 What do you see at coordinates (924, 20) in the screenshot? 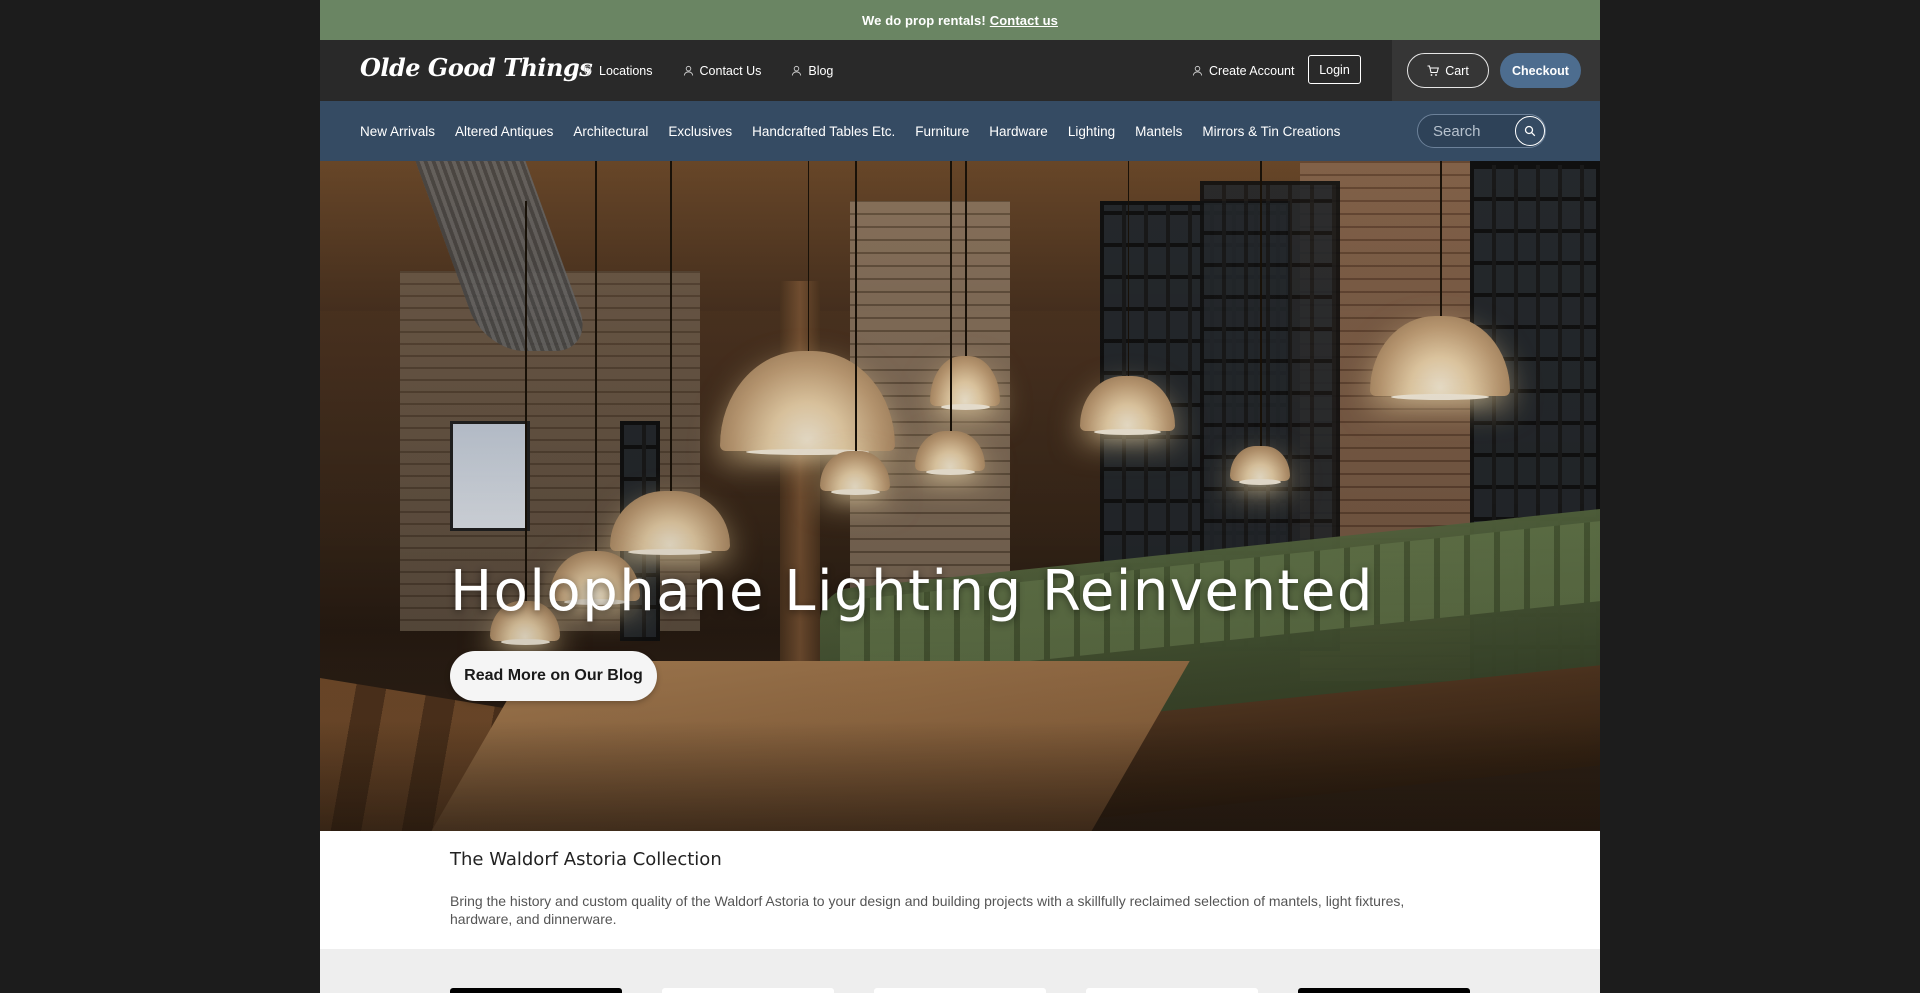
I see `promo-text: We do prop rentals!` at bounding box center [924, 20].